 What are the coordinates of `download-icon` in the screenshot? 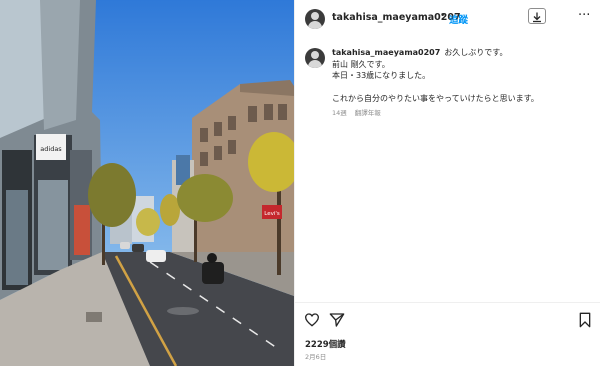 It's located at (537, 16).